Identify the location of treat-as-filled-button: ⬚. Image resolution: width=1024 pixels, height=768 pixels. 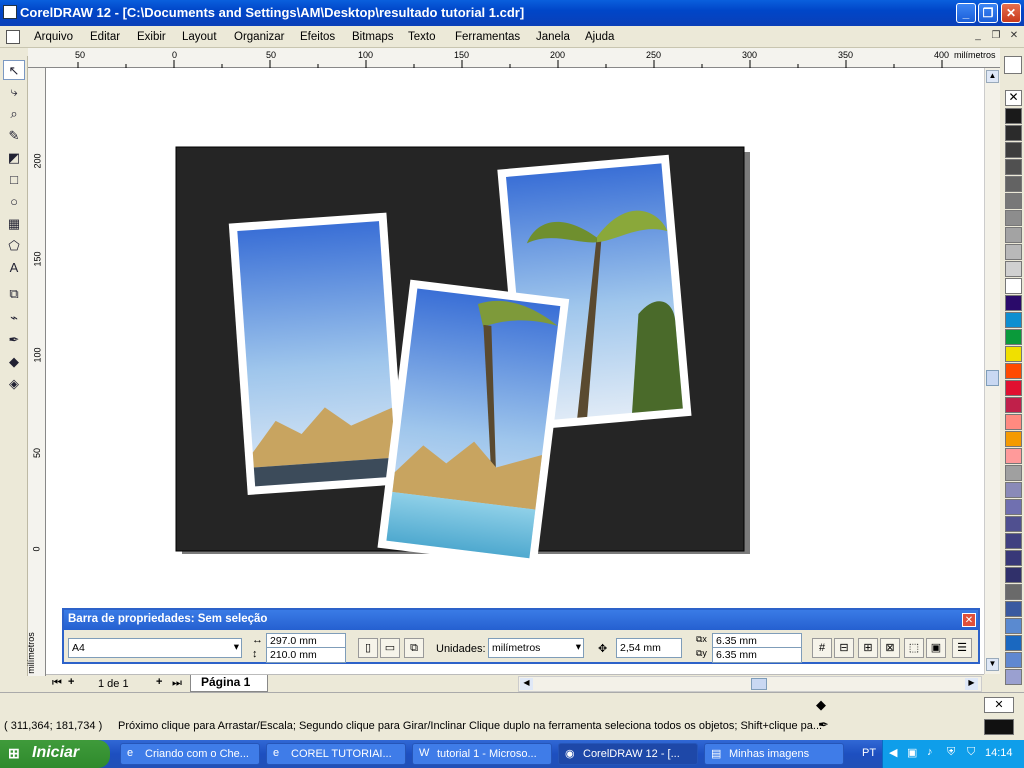
(914, 648).